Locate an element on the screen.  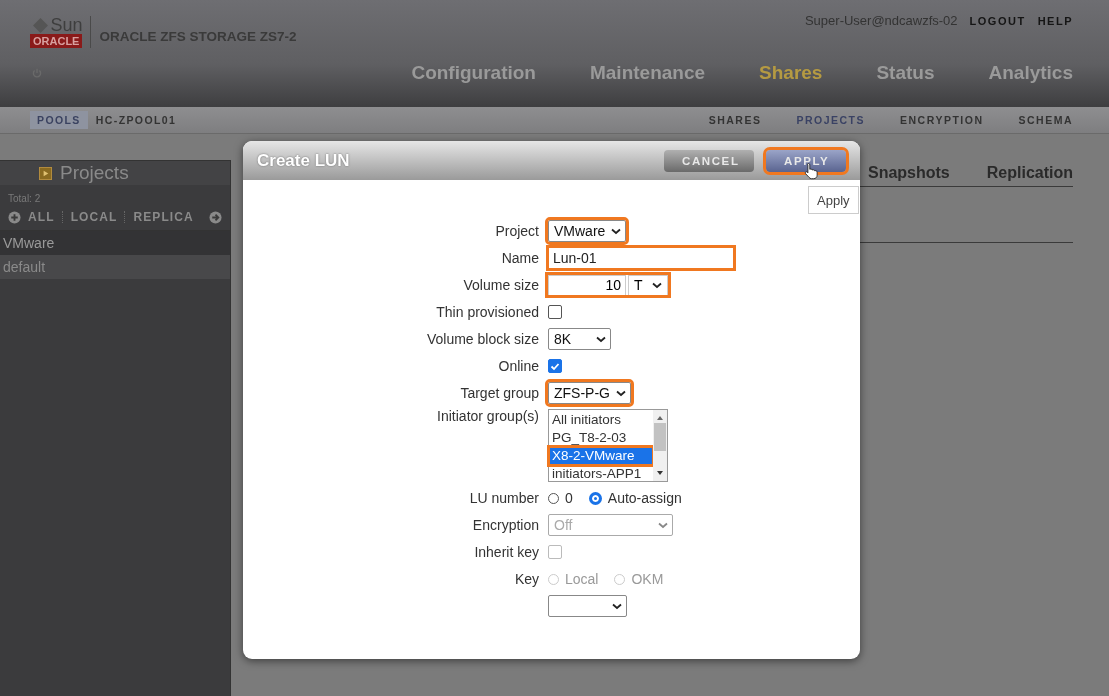
dropdown: 8K is located at coordinates (579, 339).